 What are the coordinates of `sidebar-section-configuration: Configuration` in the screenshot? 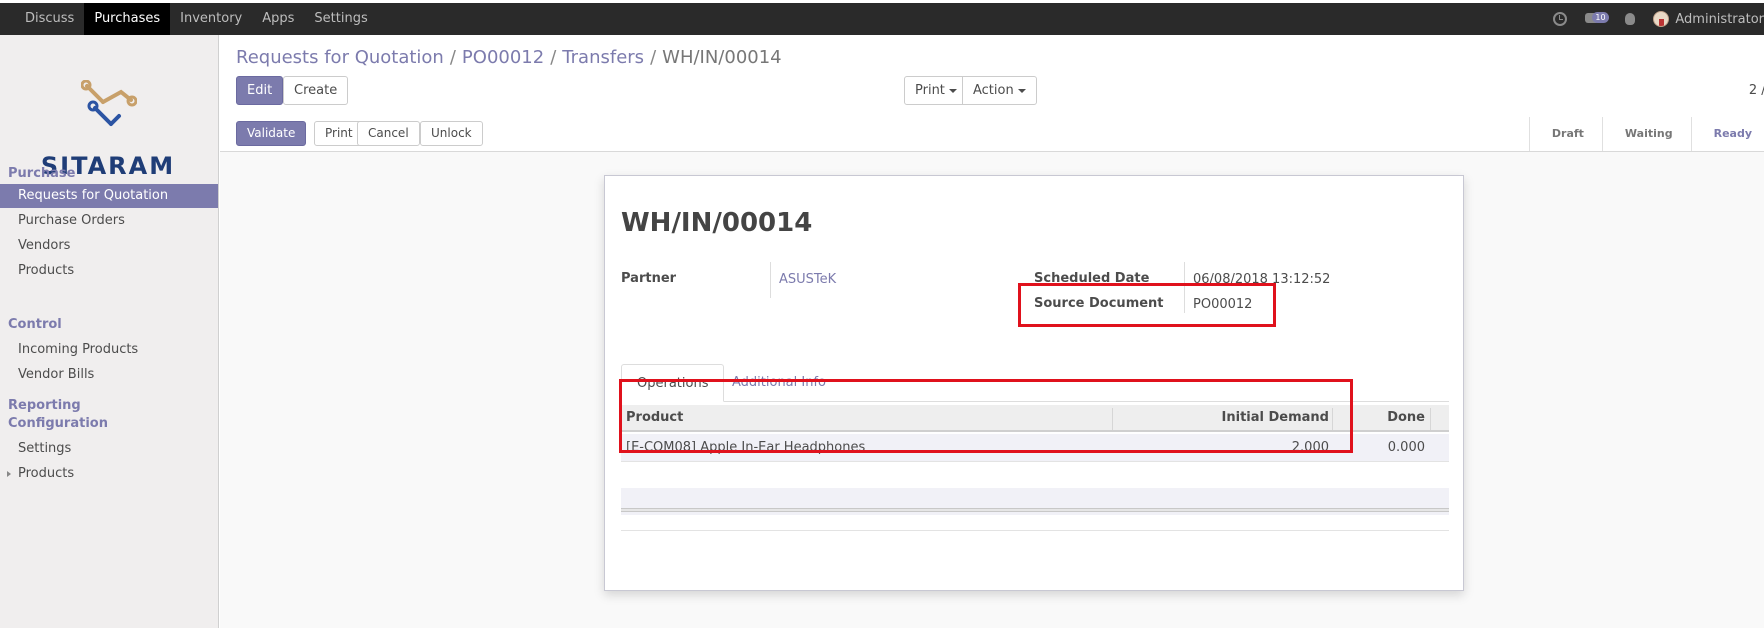 It's located at (58, 423).